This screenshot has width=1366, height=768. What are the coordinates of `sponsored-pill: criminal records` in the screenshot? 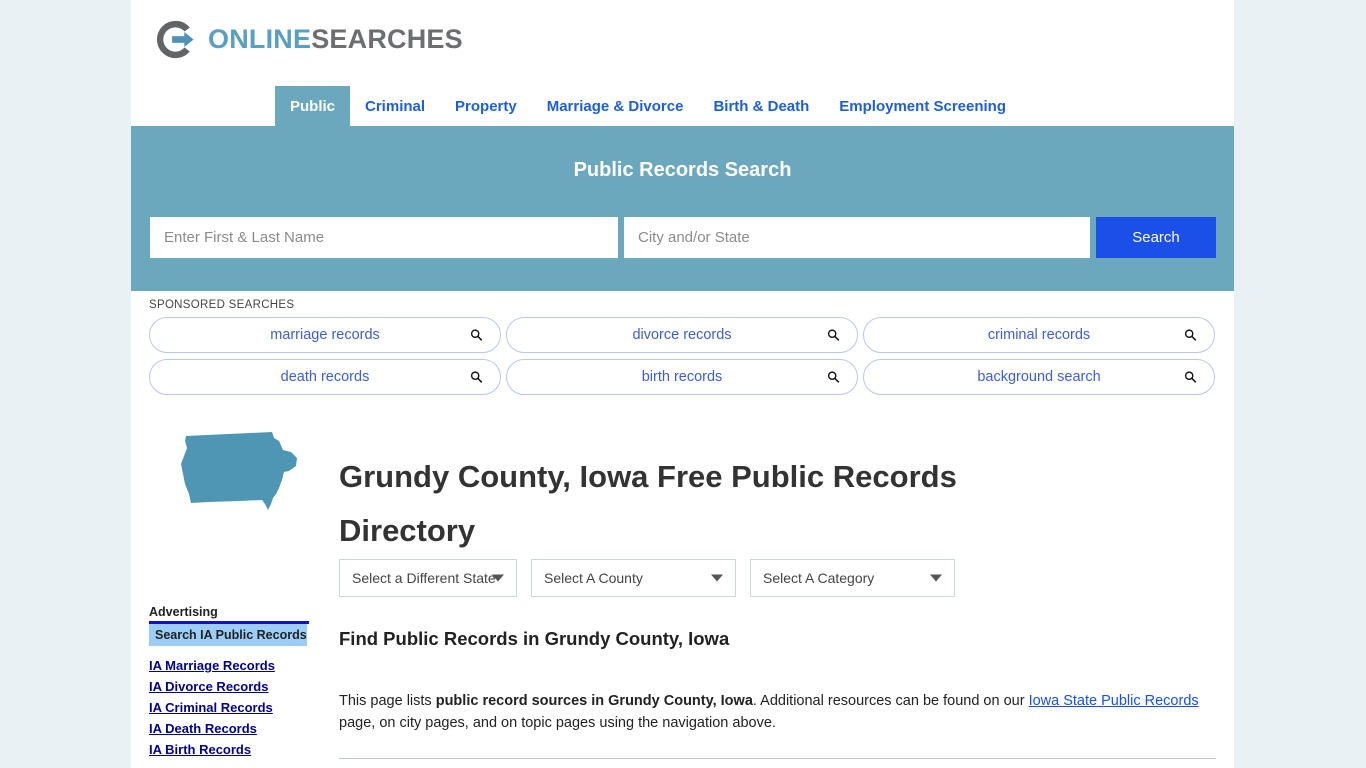 It's located at (1039, 335).